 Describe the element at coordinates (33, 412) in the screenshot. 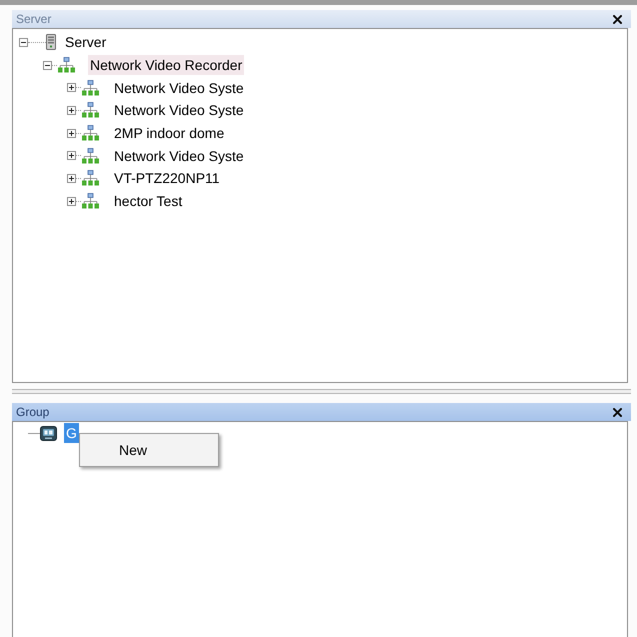

I see `panel-title: Group` at that location.